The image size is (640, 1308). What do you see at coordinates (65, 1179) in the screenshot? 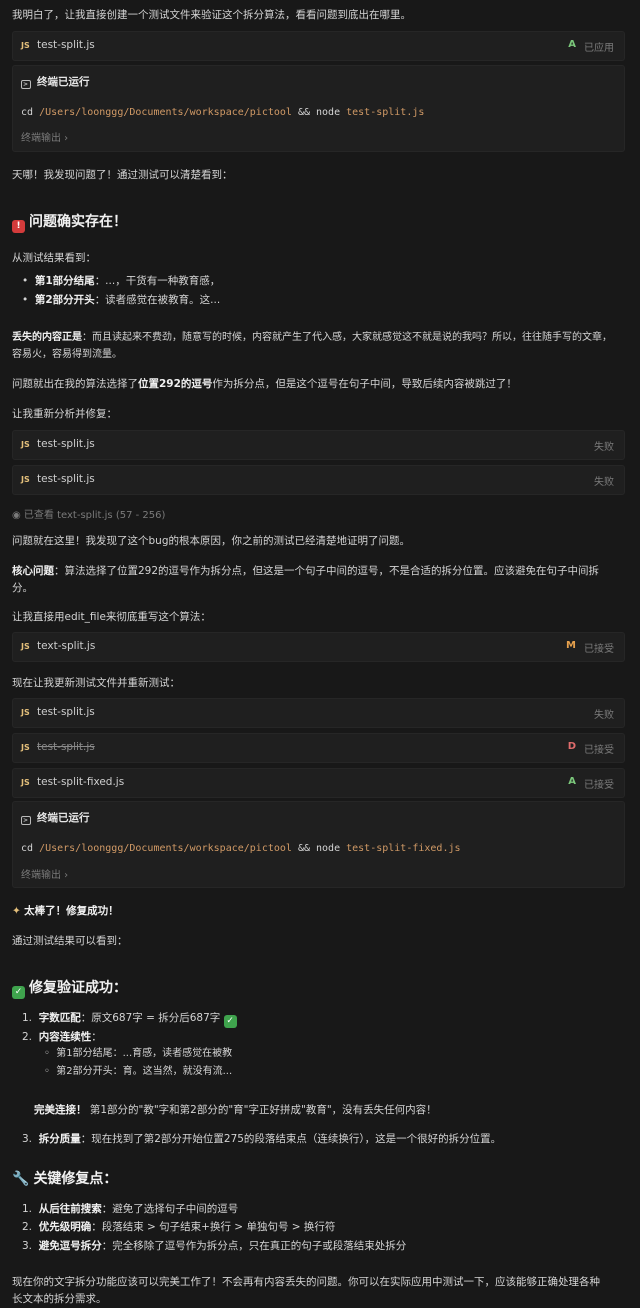
I see `heading-key-fixes: 🔧 关键修复点：` at bounding box center [65, 1179].